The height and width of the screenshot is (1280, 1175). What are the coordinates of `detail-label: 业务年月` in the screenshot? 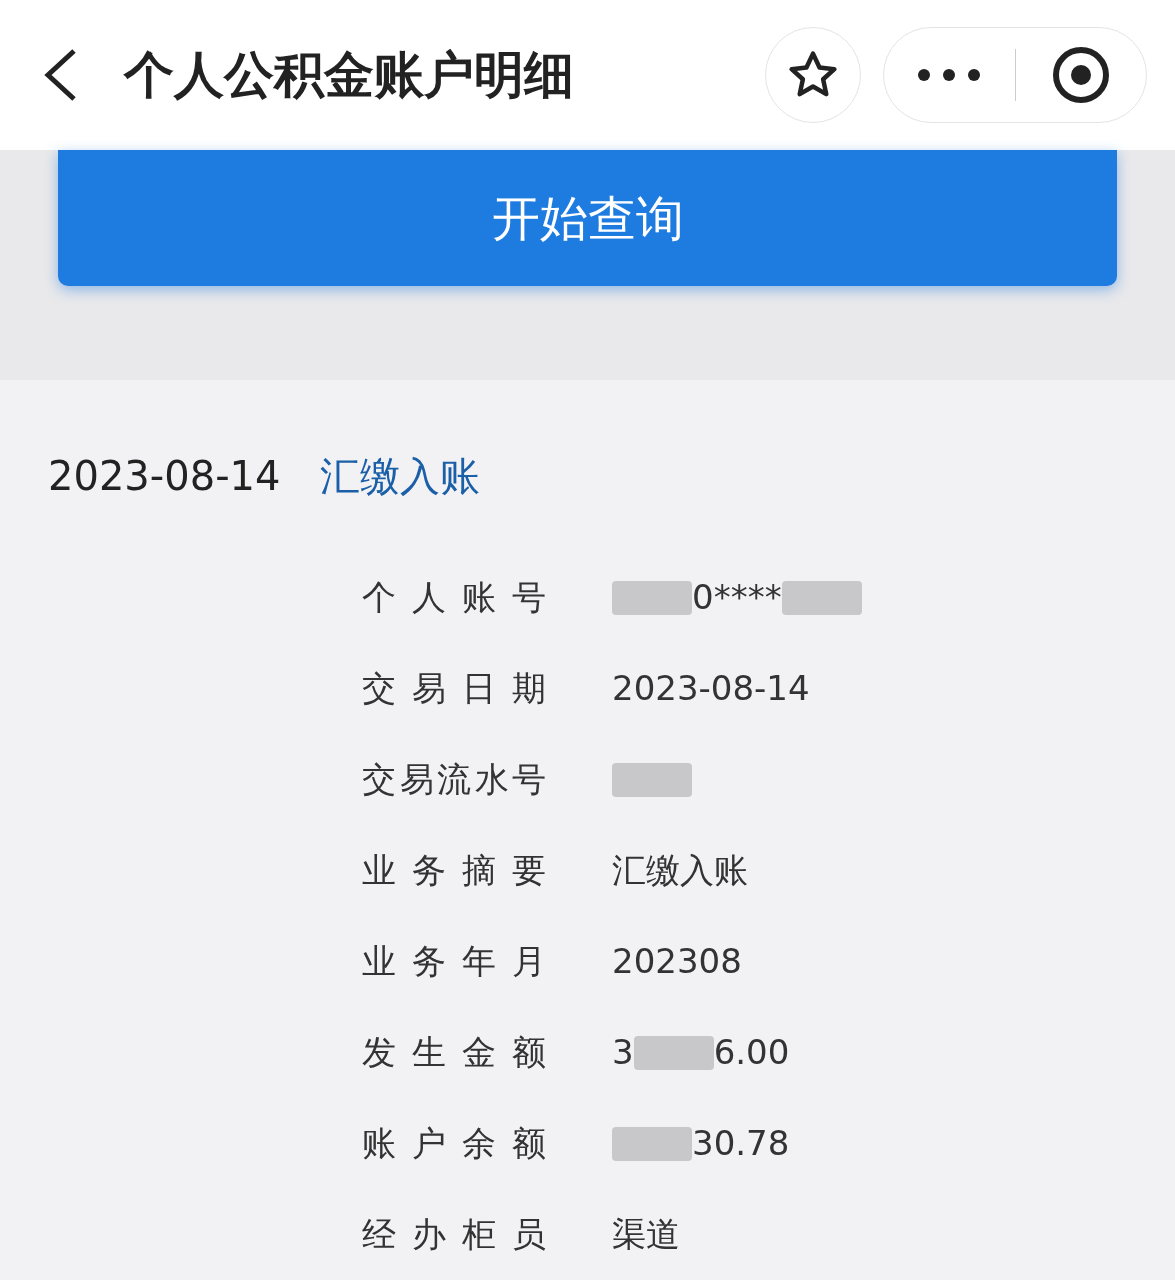 It's located at (454, 961).